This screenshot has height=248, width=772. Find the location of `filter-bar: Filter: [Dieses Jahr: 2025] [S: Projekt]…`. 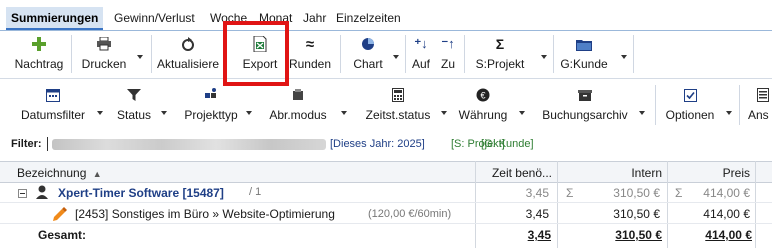

filter-bar: Filter: [Dieses Jahr: 2025] [S: Projekt]… is located at coordinates (386, 145).